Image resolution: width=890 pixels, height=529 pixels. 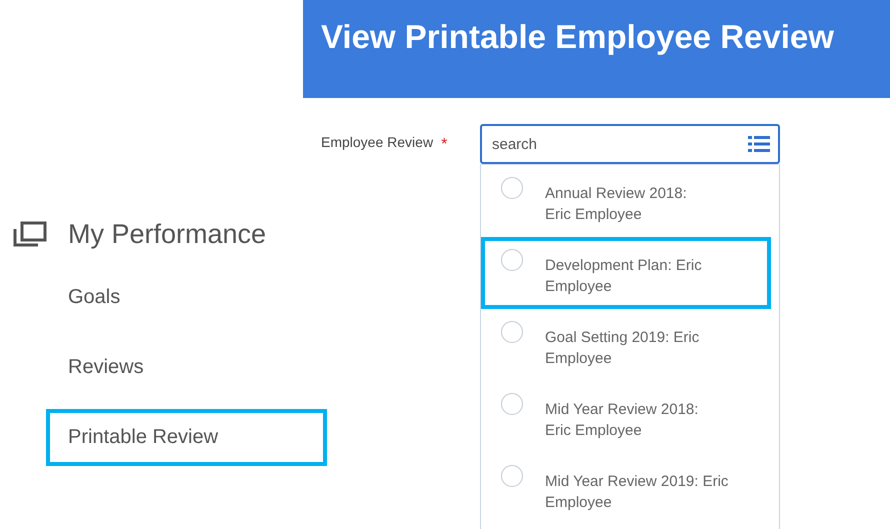 I want to click on field-label: Employee Review, so click(x=377, y=142).